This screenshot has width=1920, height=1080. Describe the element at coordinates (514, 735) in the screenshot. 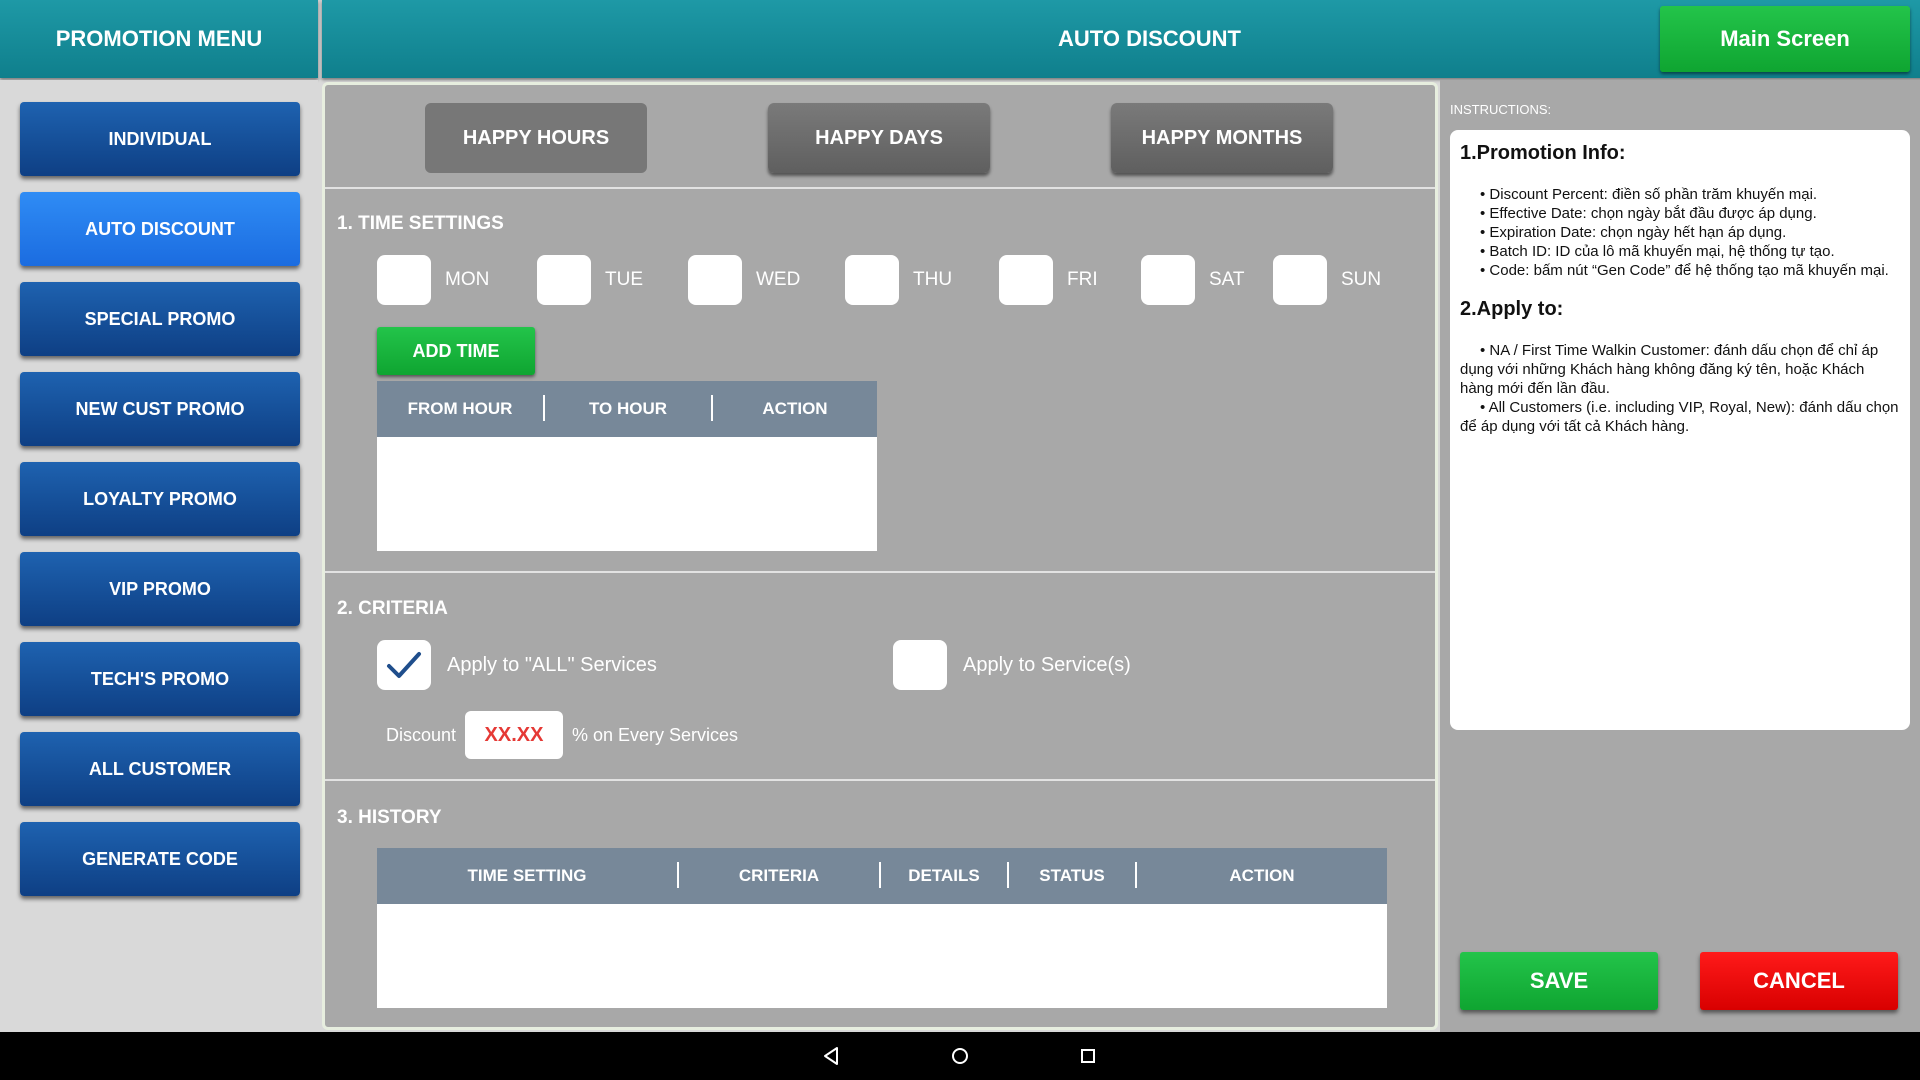

I see `discount-input: XX.XX` at that location.